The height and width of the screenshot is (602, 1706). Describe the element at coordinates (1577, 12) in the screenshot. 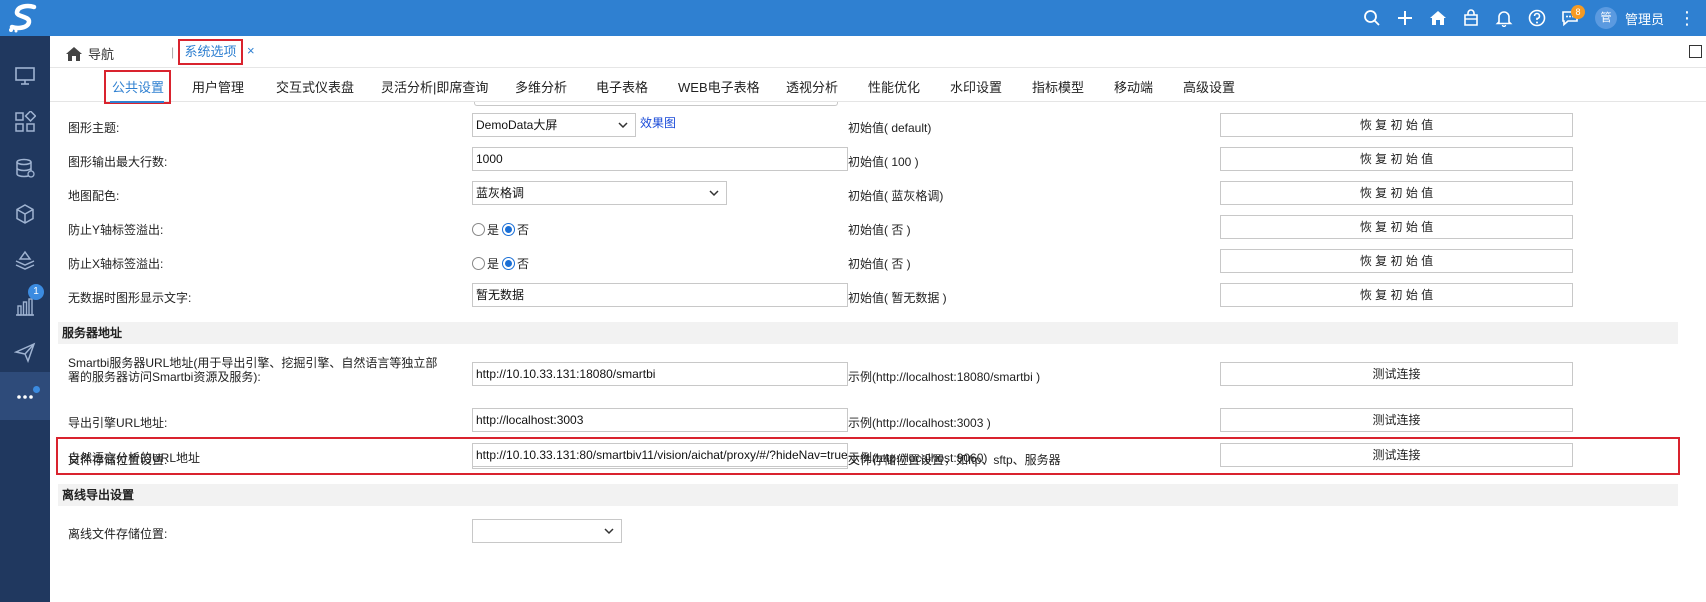

I see `message-badge: 8` at that location.